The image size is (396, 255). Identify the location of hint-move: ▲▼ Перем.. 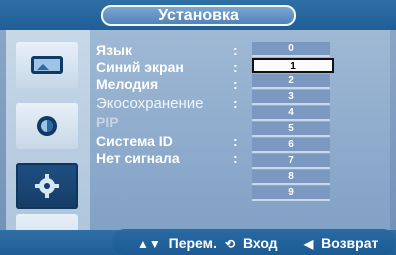
(177, 243).